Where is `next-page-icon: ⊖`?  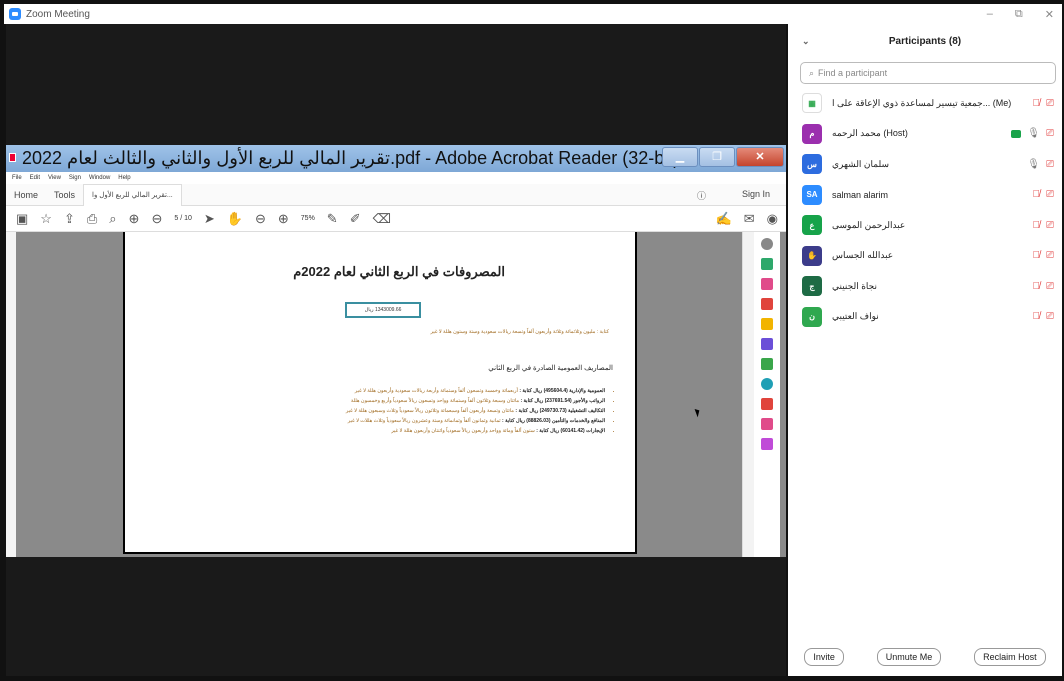 next-page-icon: ⊖ is located at coordinates (156, 219).